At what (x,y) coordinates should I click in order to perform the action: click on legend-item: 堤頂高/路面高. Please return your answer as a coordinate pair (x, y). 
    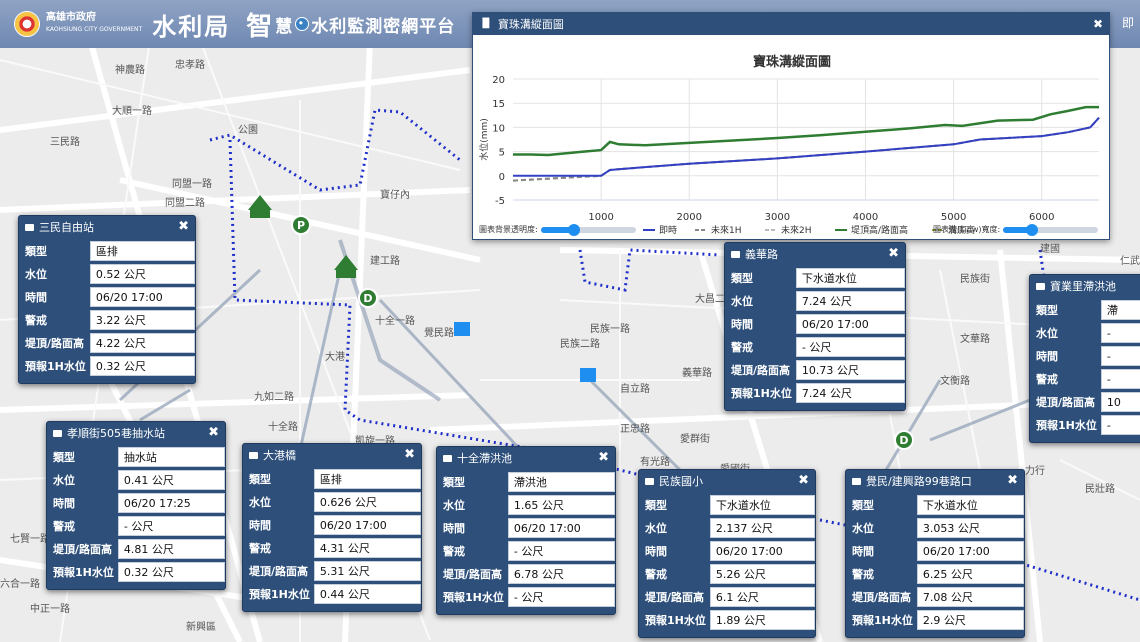
    Looking at the image, I should click on (879, 230).